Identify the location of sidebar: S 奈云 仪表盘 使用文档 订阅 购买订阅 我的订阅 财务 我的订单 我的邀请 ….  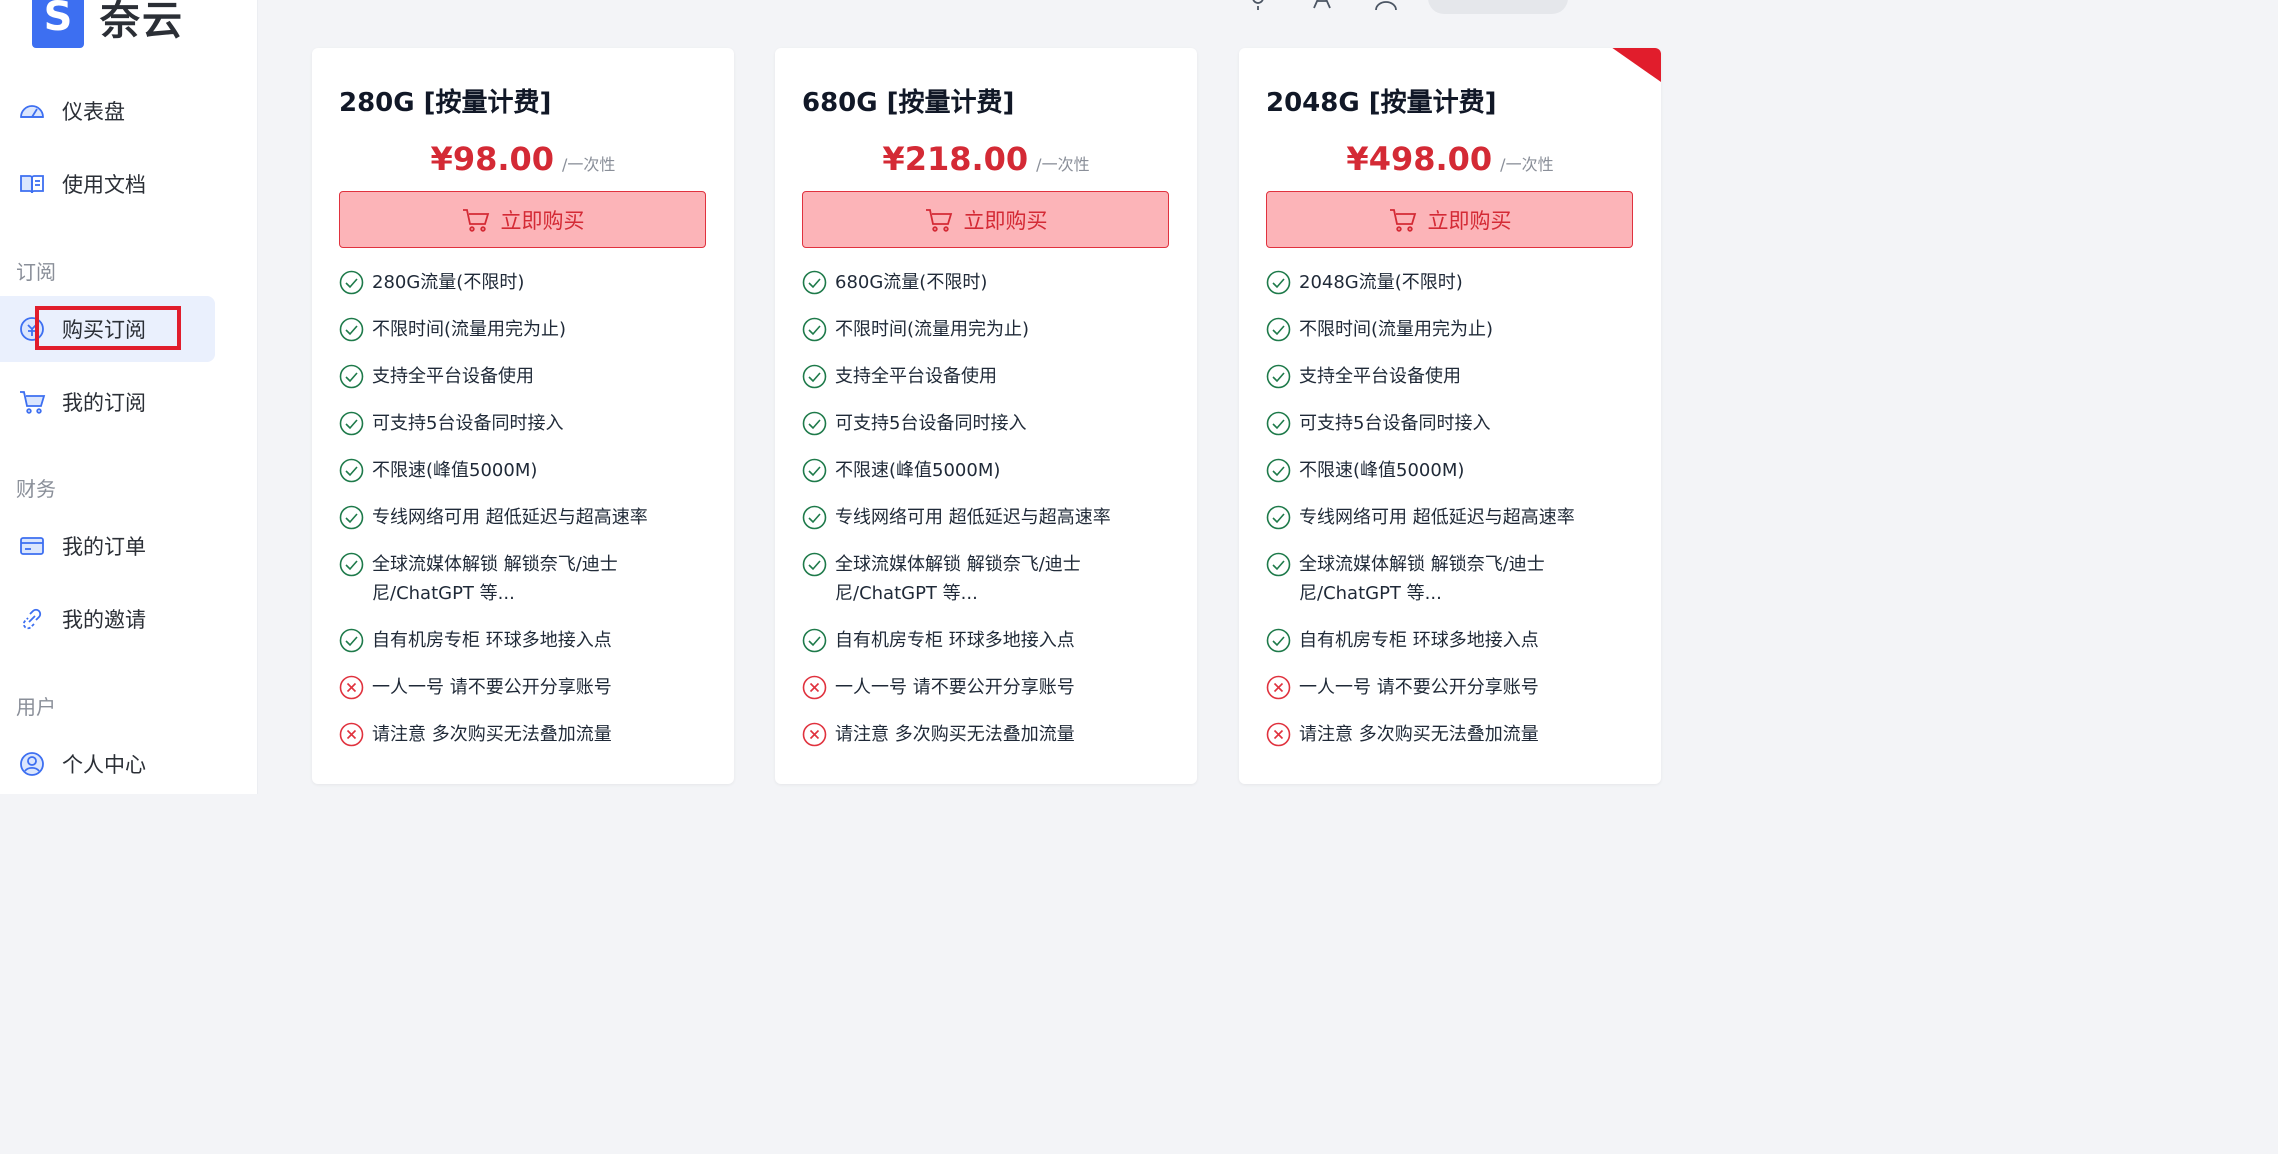
(129, 397).